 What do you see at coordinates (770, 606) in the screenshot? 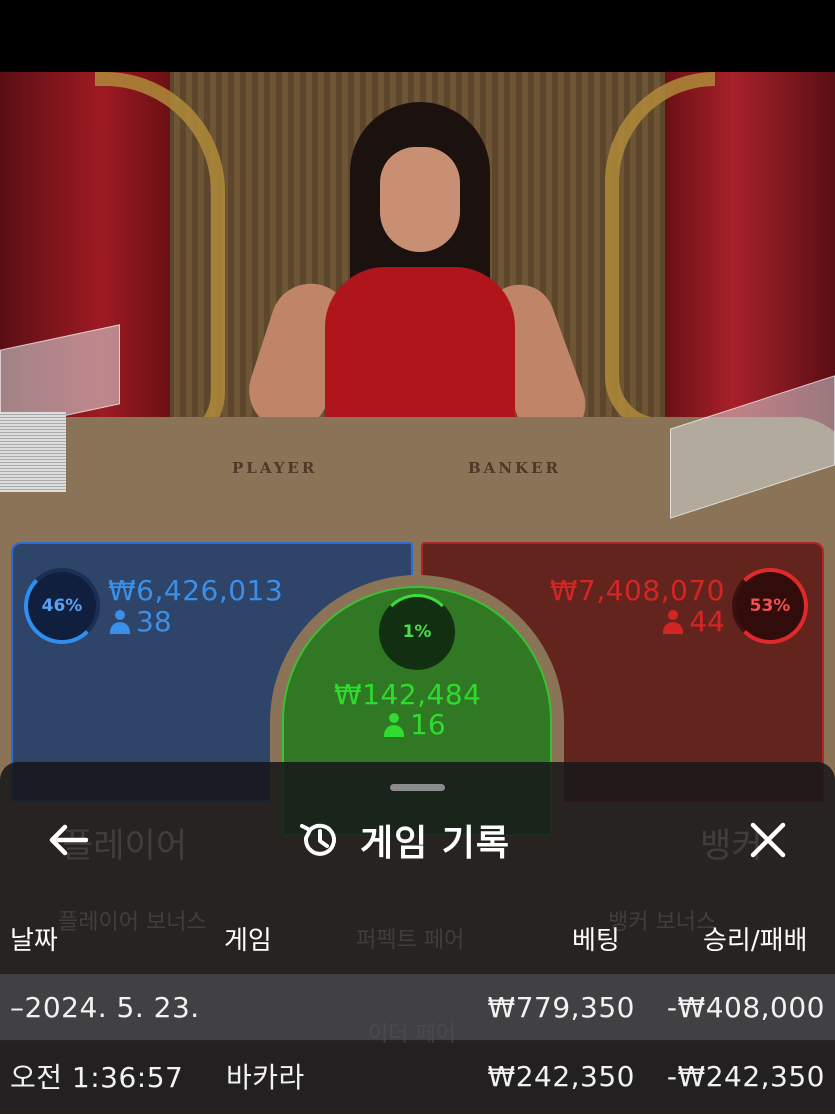
I see `banker-percent-ring: 53%` at bounding box center [770, 606].